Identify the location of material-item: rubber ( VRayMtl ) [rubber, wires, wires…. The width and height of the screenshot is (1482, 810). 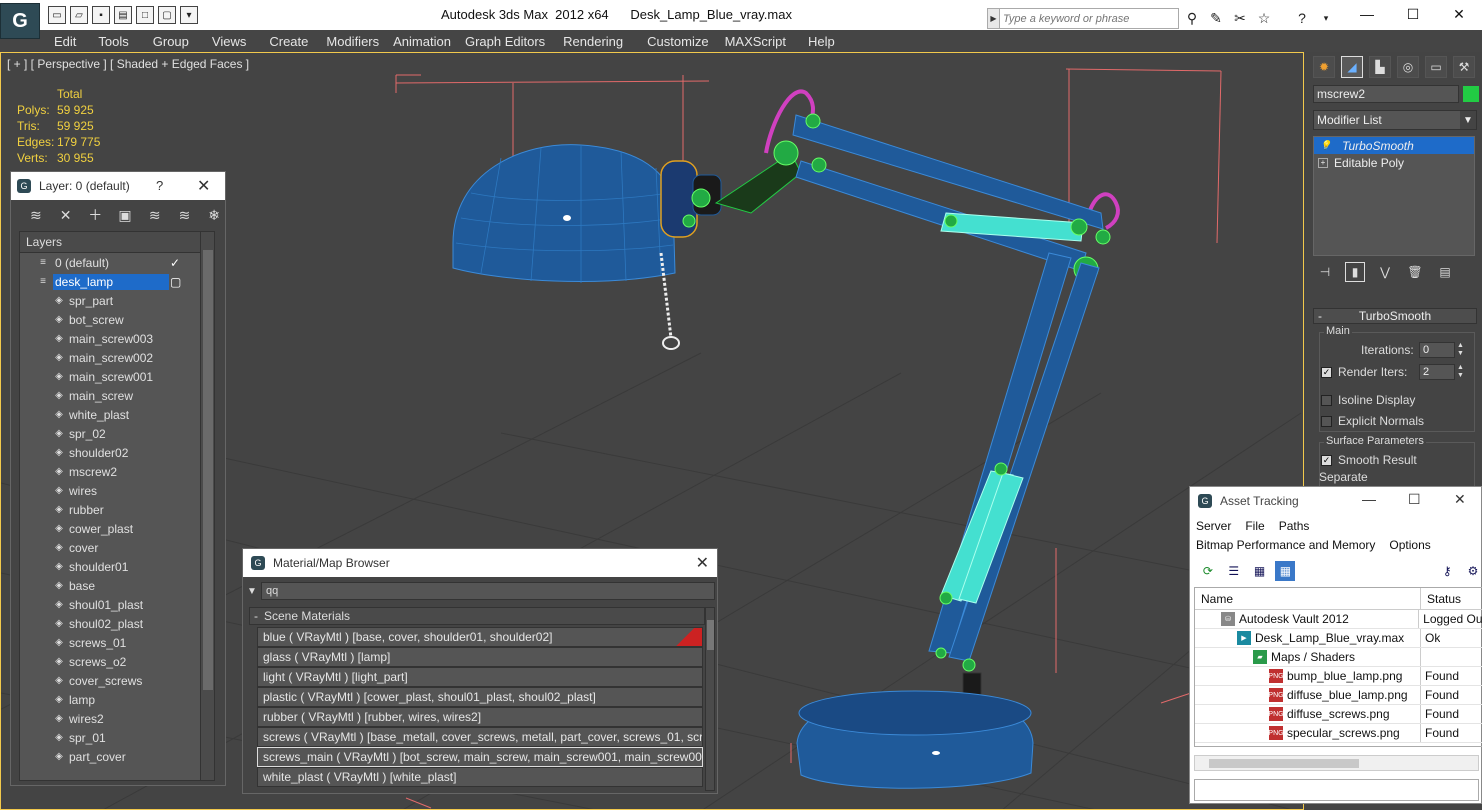
(480, 717).